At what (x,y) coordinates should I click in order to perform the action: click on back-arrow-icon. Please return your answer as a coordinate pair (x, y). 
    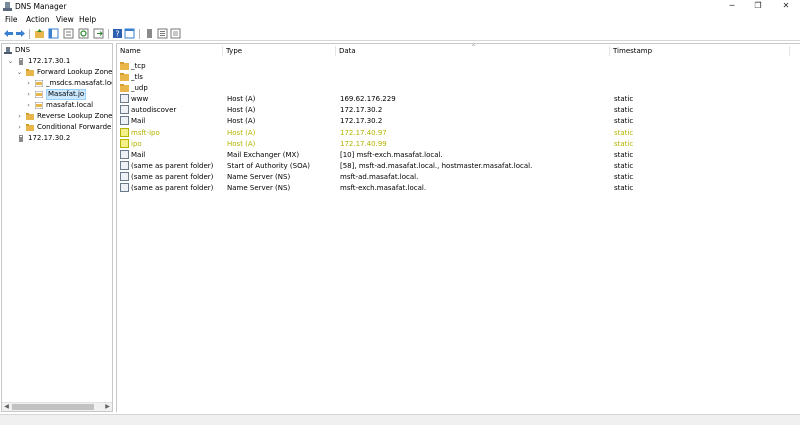
    Looking at the image, I should click on (8, 33).